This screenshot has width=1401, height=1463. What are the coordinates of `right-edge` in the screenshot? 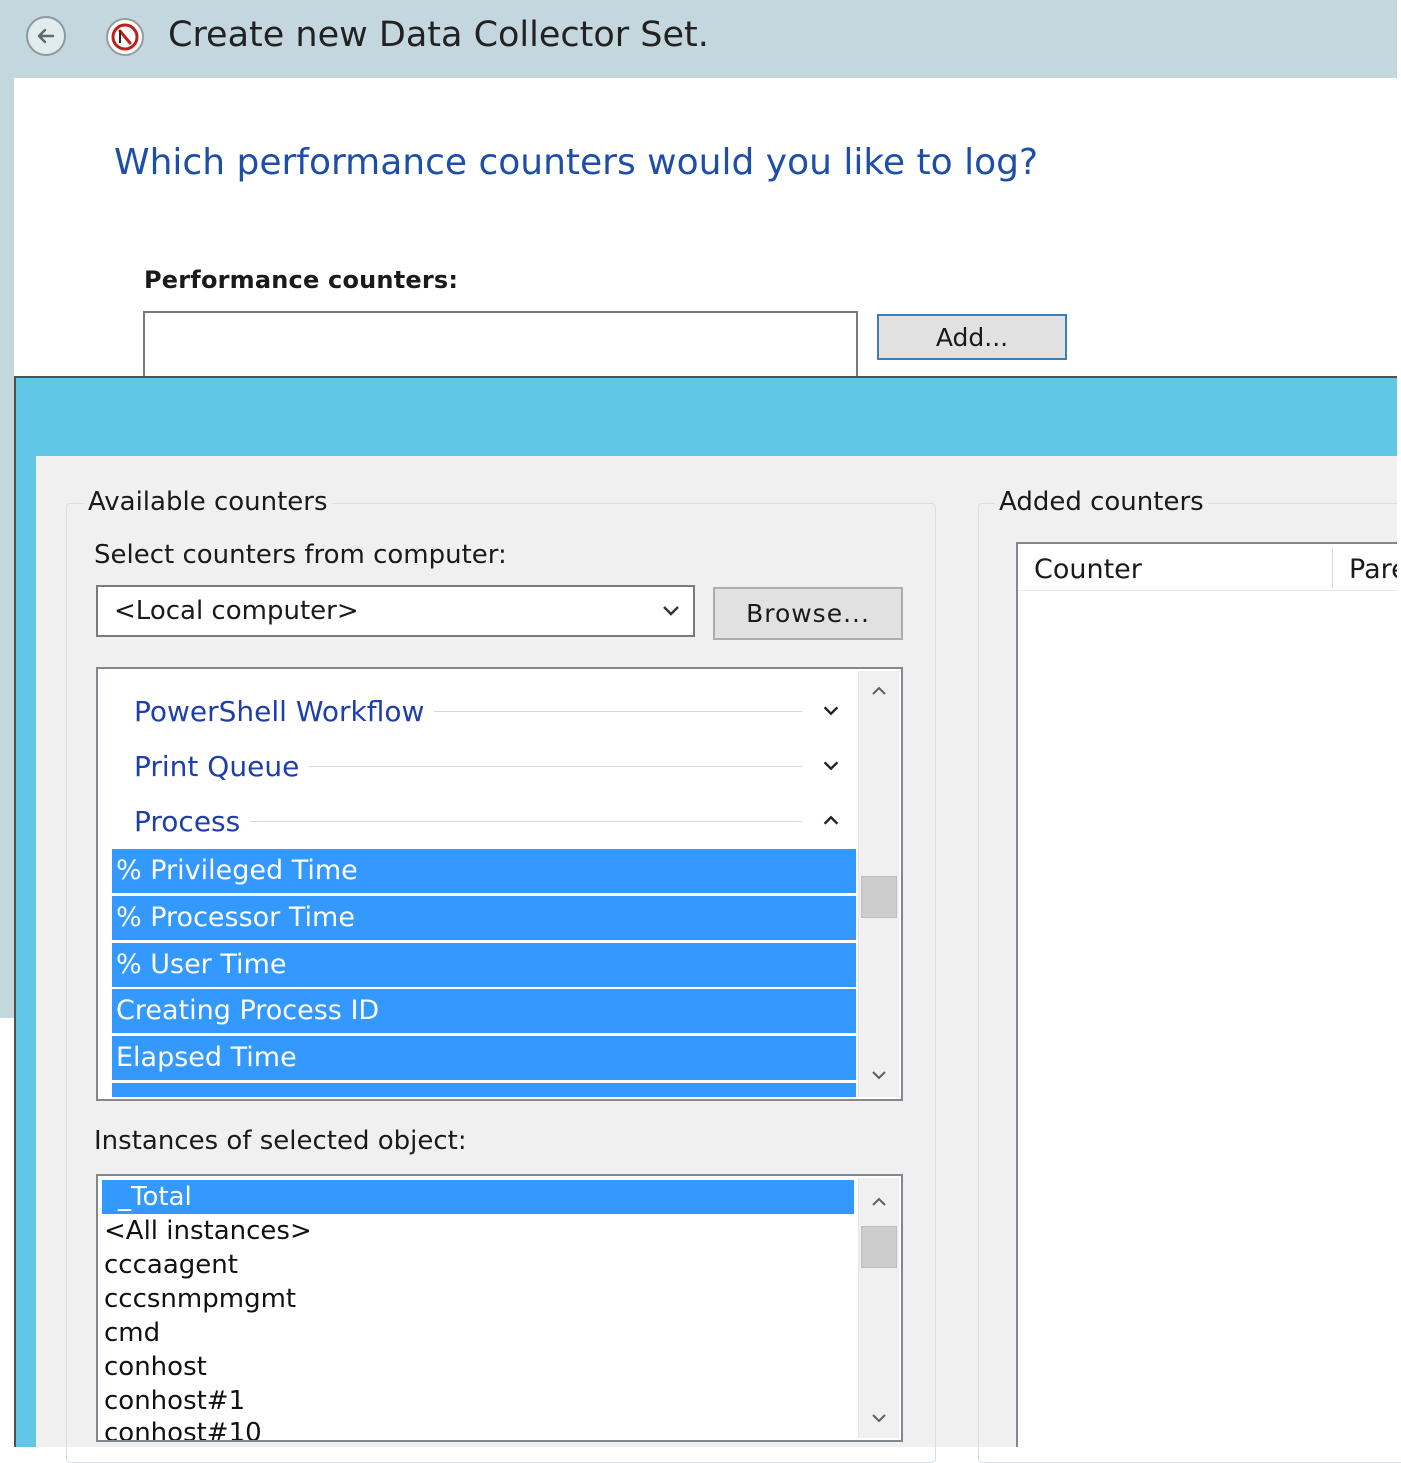 It's located at (1399, 723).